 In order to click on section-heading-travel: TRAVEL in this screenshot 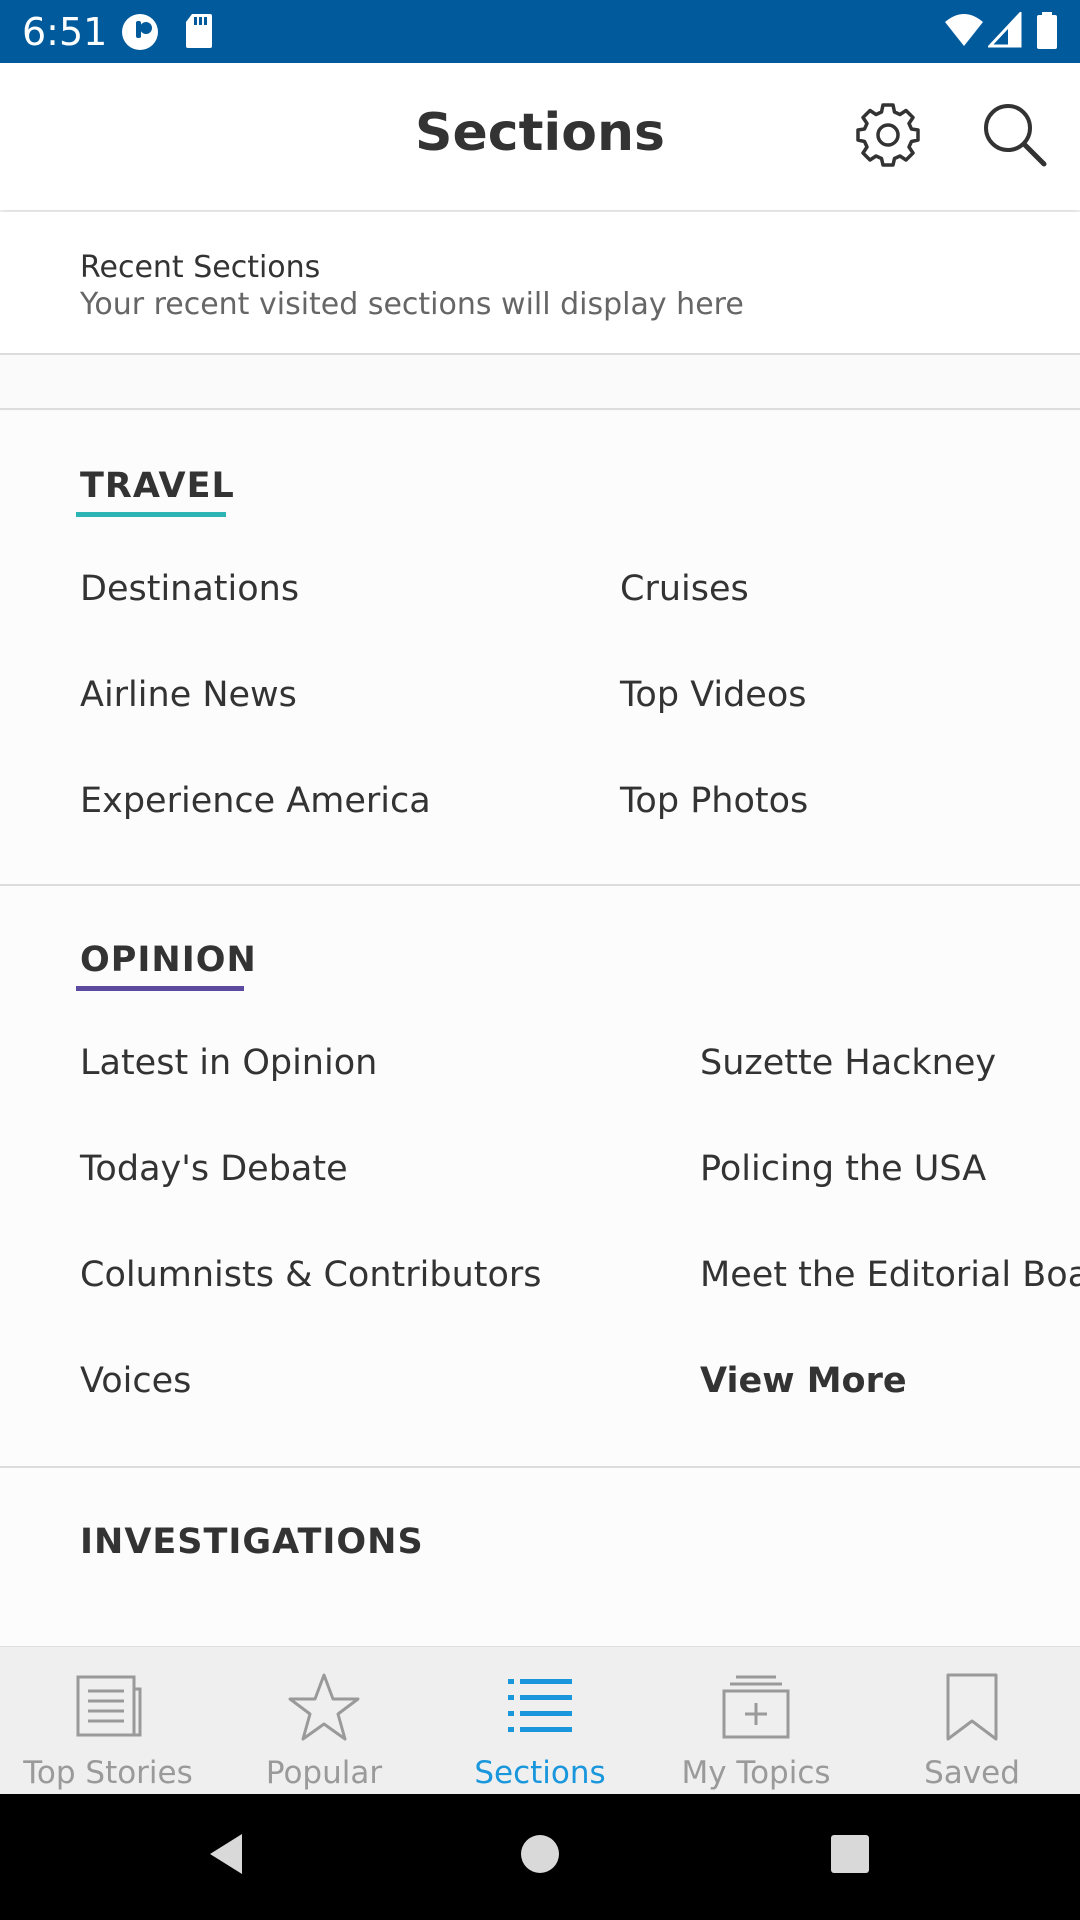, I will do `click(157, 486)`.